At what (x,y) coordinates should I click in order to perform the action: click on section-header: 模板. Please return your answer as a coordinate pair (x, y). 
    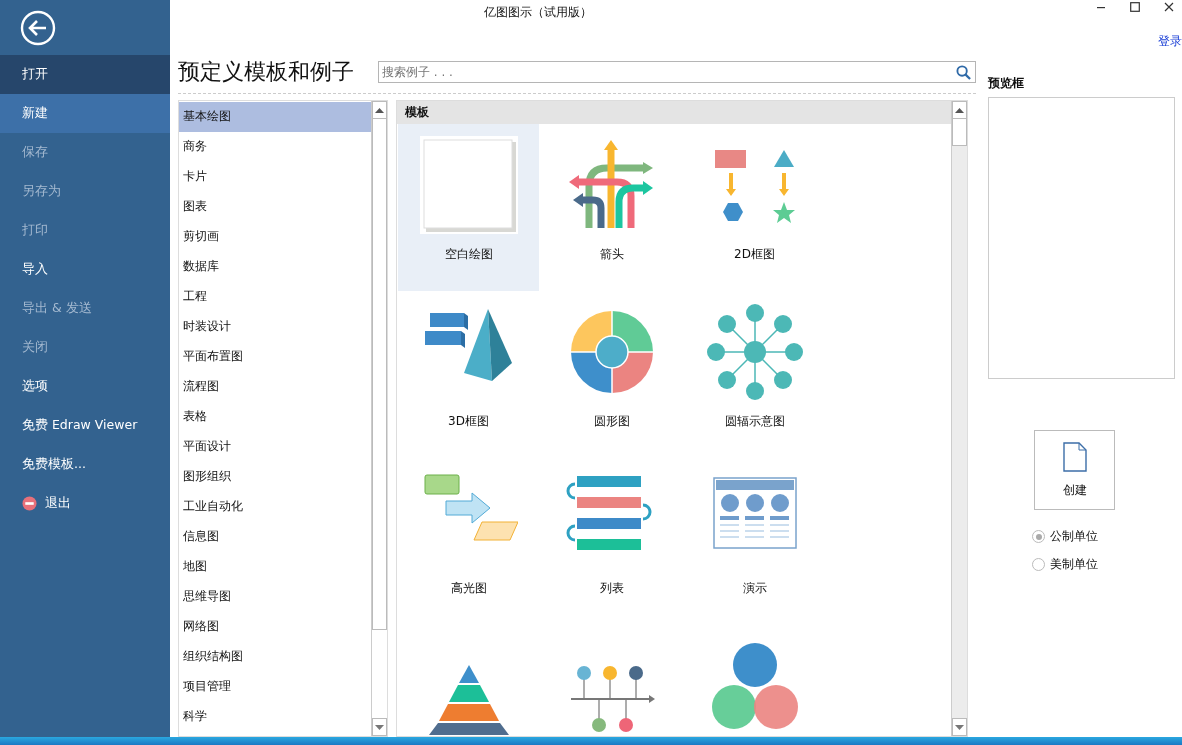
    Looking at the image, I should click on (674, 112).